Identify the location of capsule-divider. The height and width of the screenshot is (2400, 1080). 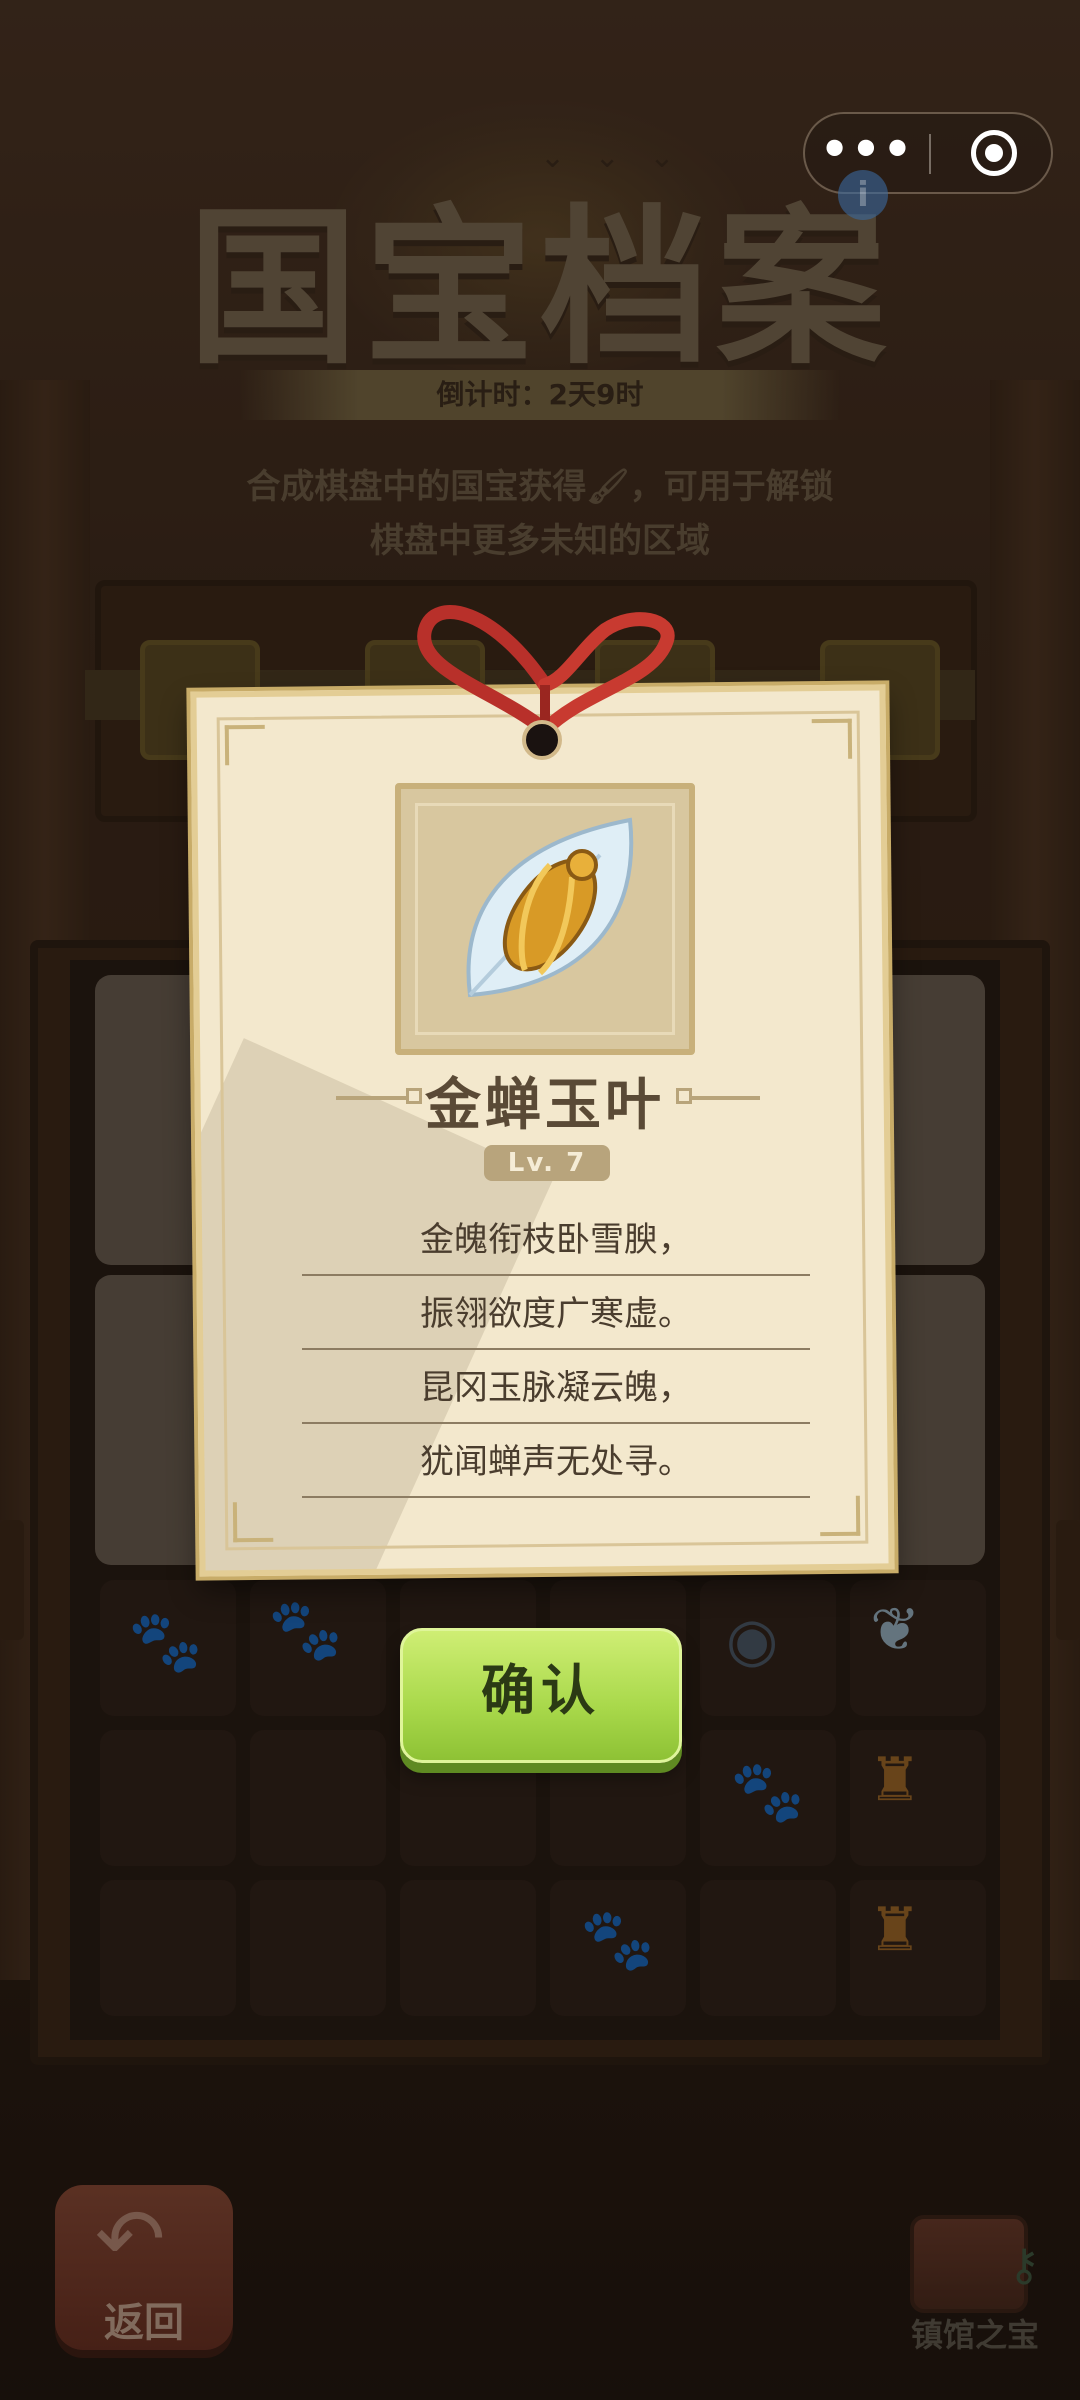
(930, 154).